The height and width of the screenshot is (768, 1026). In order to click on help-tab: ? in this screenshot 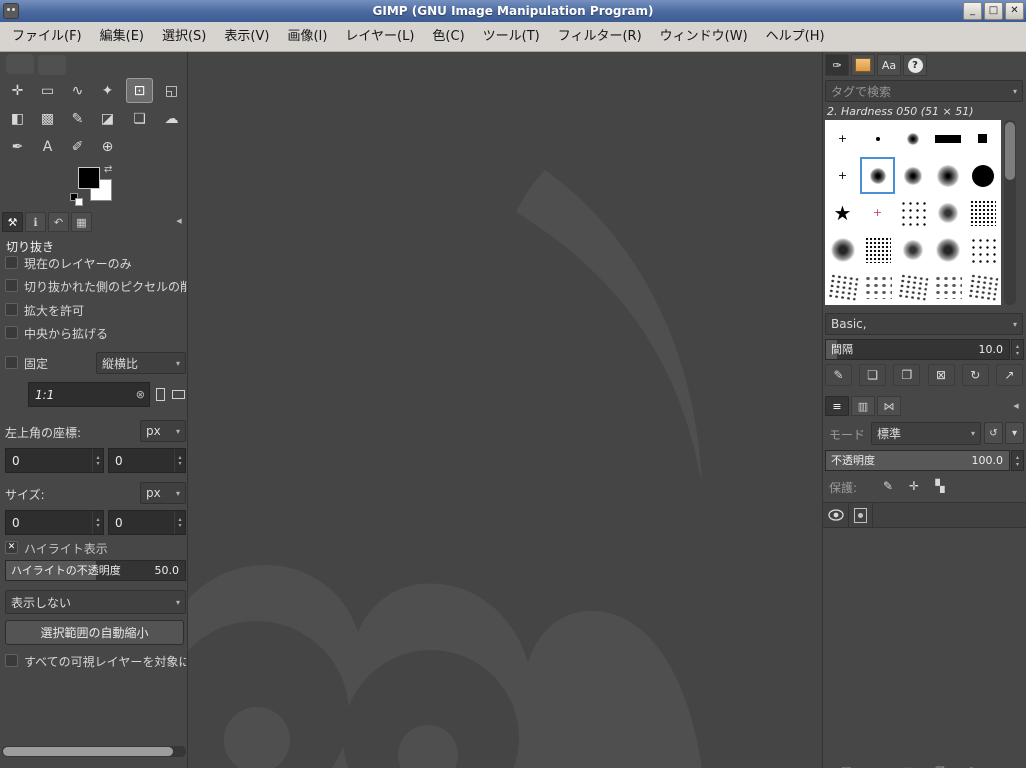, I will do `click(915, 65)`.